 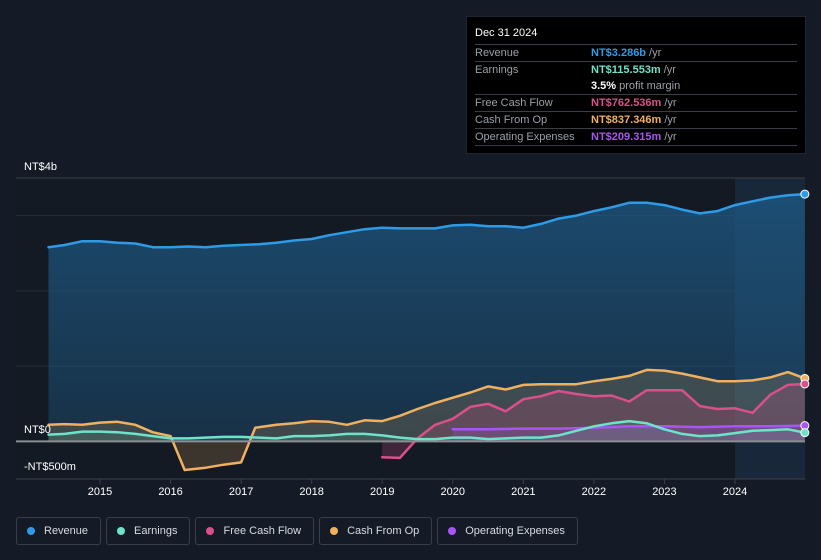 I want to click on tooltip-label: Revenue, so click(x=497, y=53).